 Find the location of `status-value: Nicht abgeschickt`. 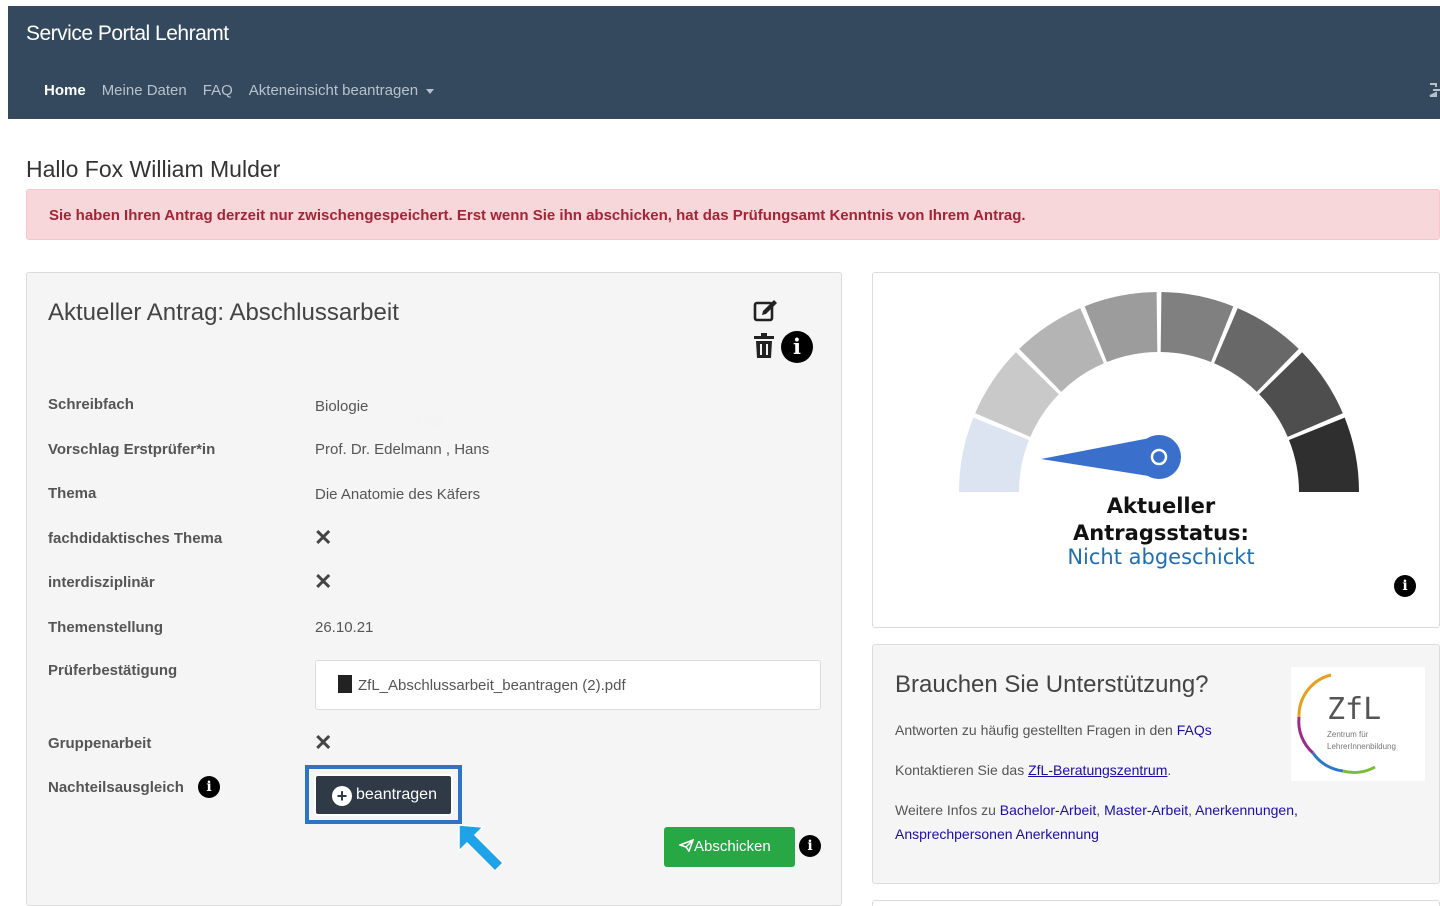

status-value: Nicht abgeschickt is located at coordinates (1161, 557).